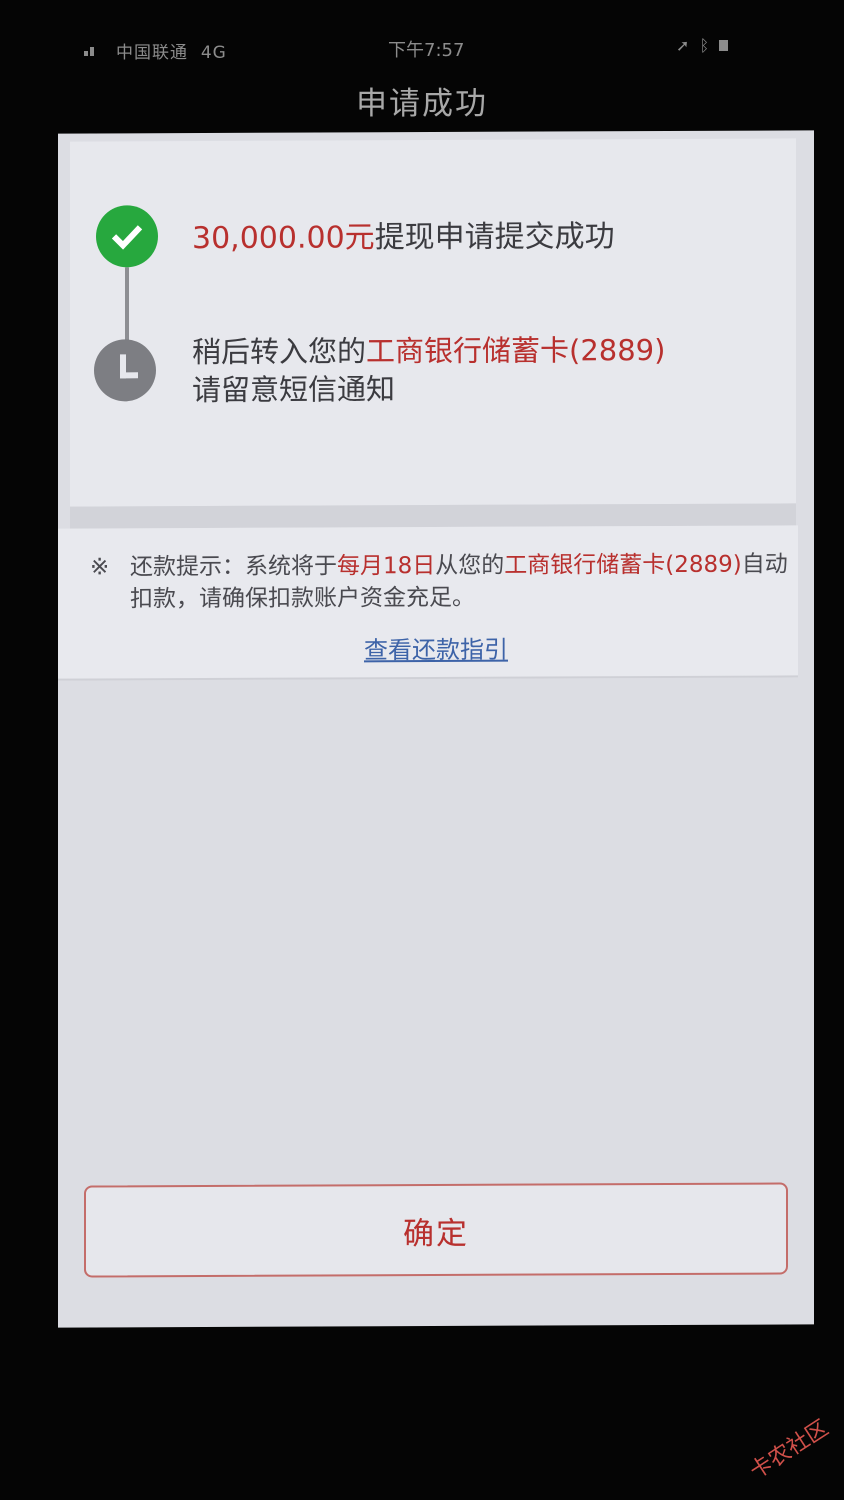  Describe the element at coordinates (428, 370) in the screenshot. I see `step-transfer: 稍后转入您的工商银行储蓄卡(2889) 请留意短信通知` at that location.